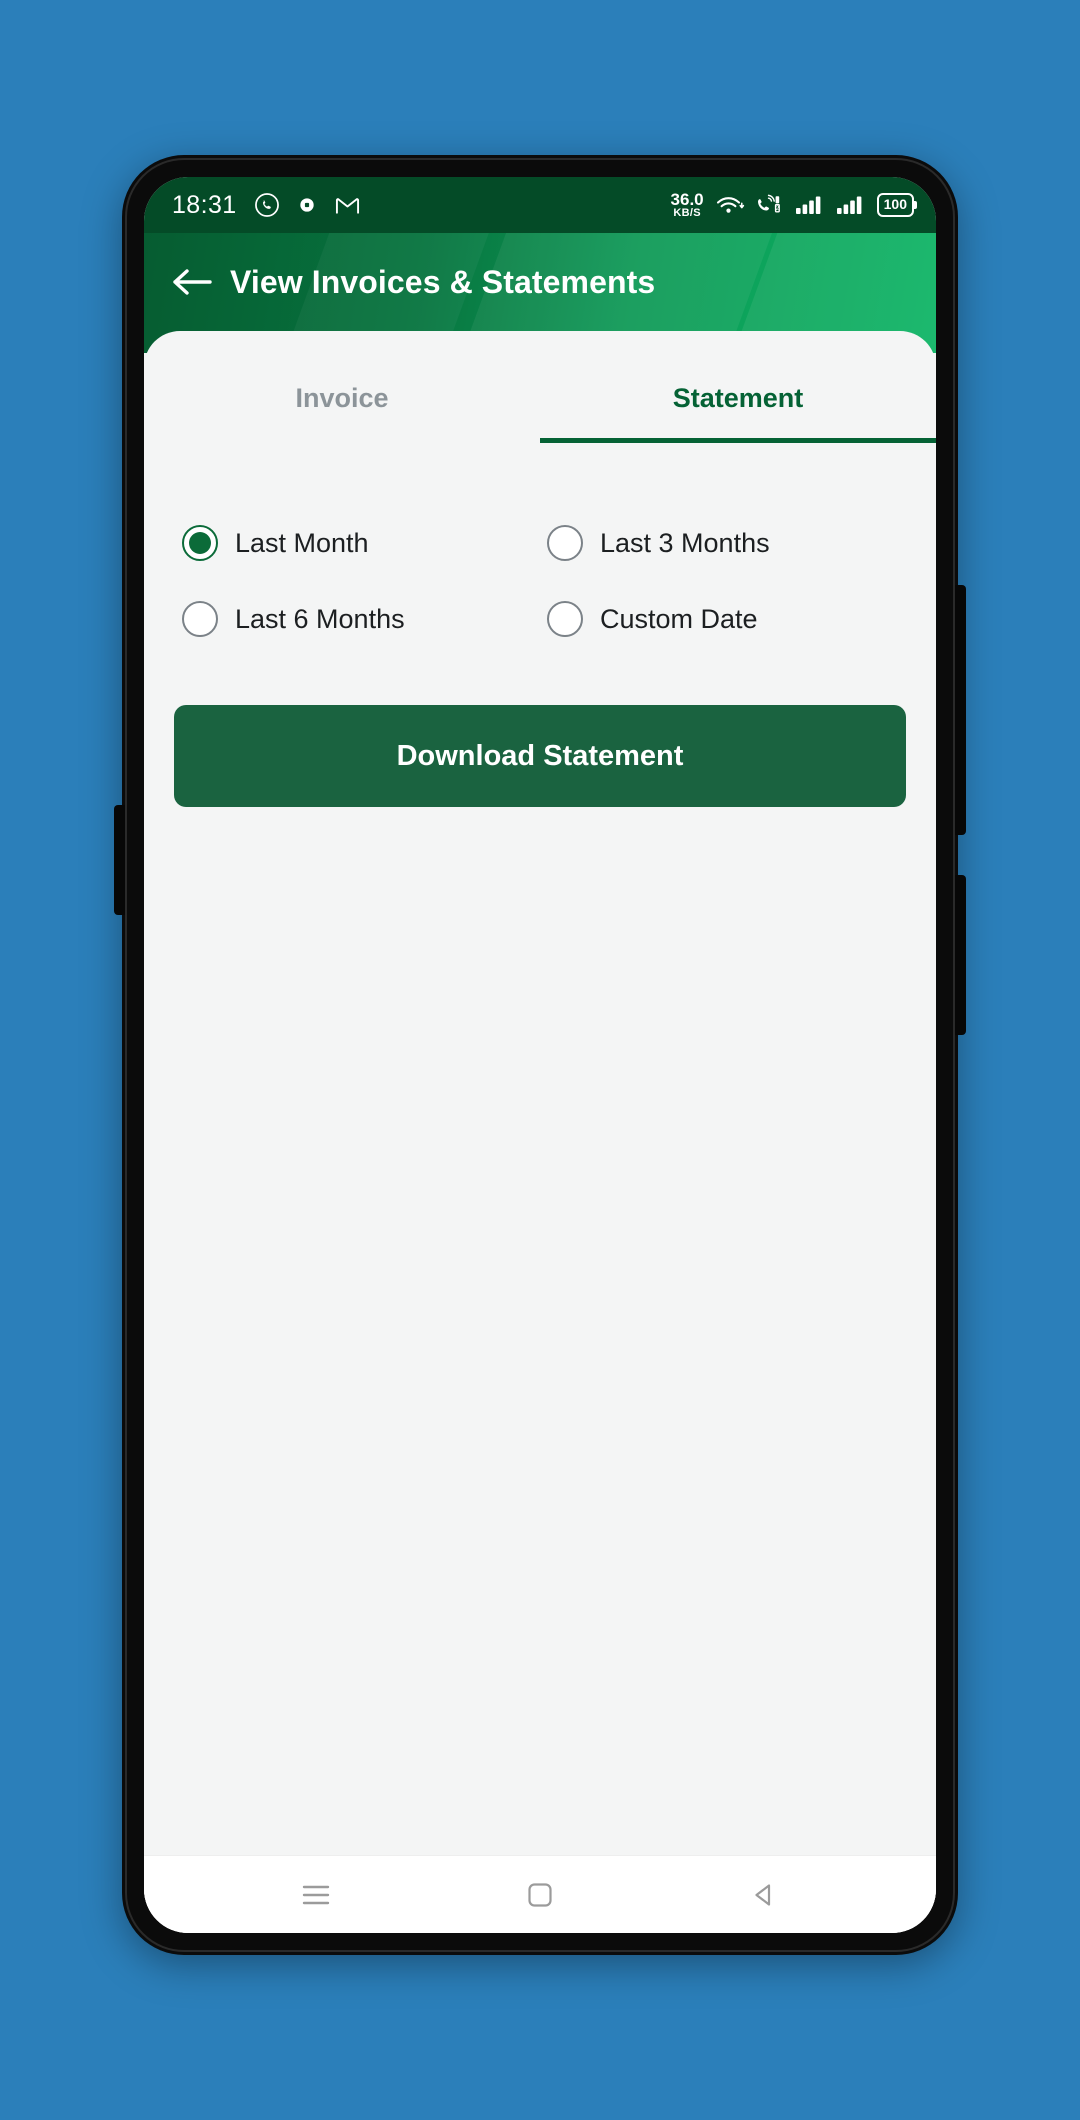 The width and height of the screenshot is (1080, 2120). I want to click on page-title: View Invoices & Statements, so click(443, 281).